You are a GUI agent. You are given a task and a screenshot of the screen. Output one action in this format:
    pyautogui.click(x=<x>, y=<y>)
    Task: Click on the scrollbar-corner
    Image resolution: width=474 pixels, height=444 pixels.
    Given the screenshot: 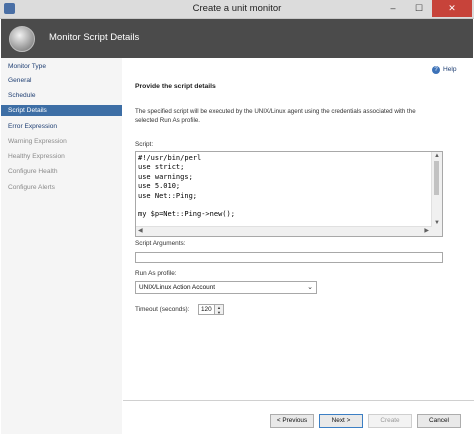 What is the action you would take?
    pyautogui.click(x=437, y=231)
    